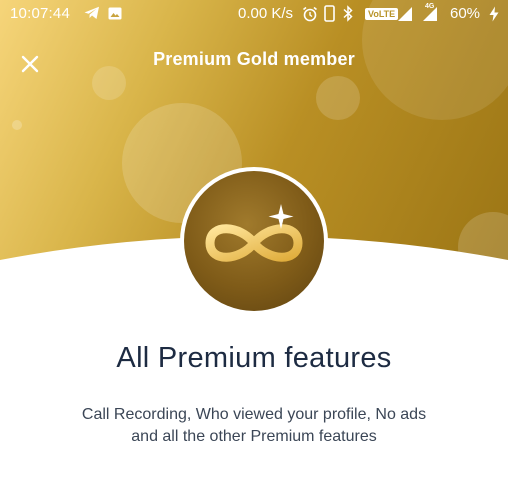 This screenshot has width=508, height=486. I want to click on infinity-sparkle-icon, so click(254, 233).